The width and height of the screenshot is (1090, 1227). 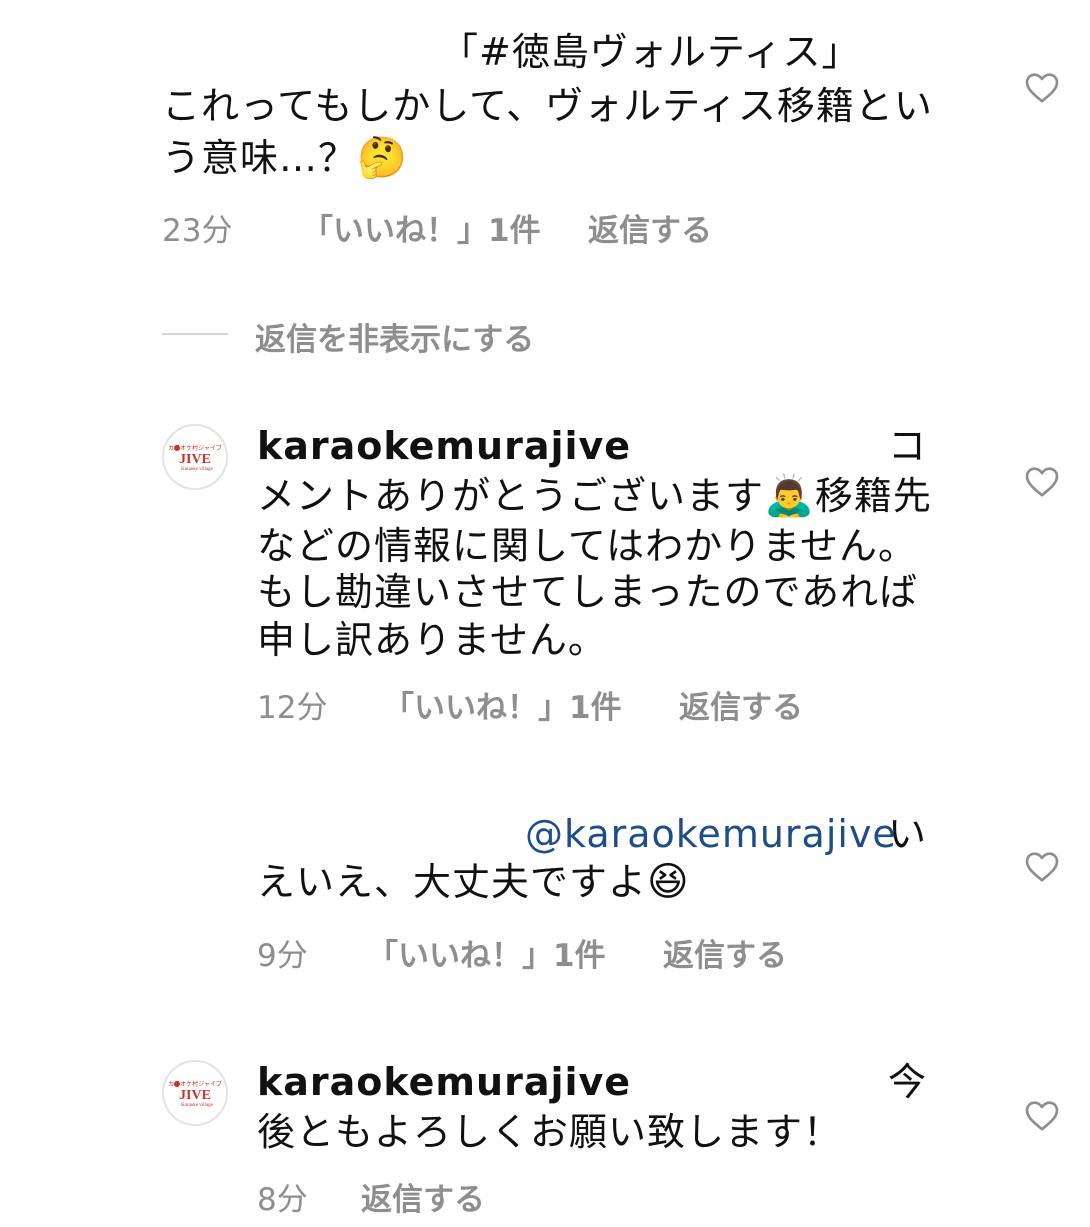 I want to click on comment-body-line: う意味…？🤔, so click(x=285, y=158).